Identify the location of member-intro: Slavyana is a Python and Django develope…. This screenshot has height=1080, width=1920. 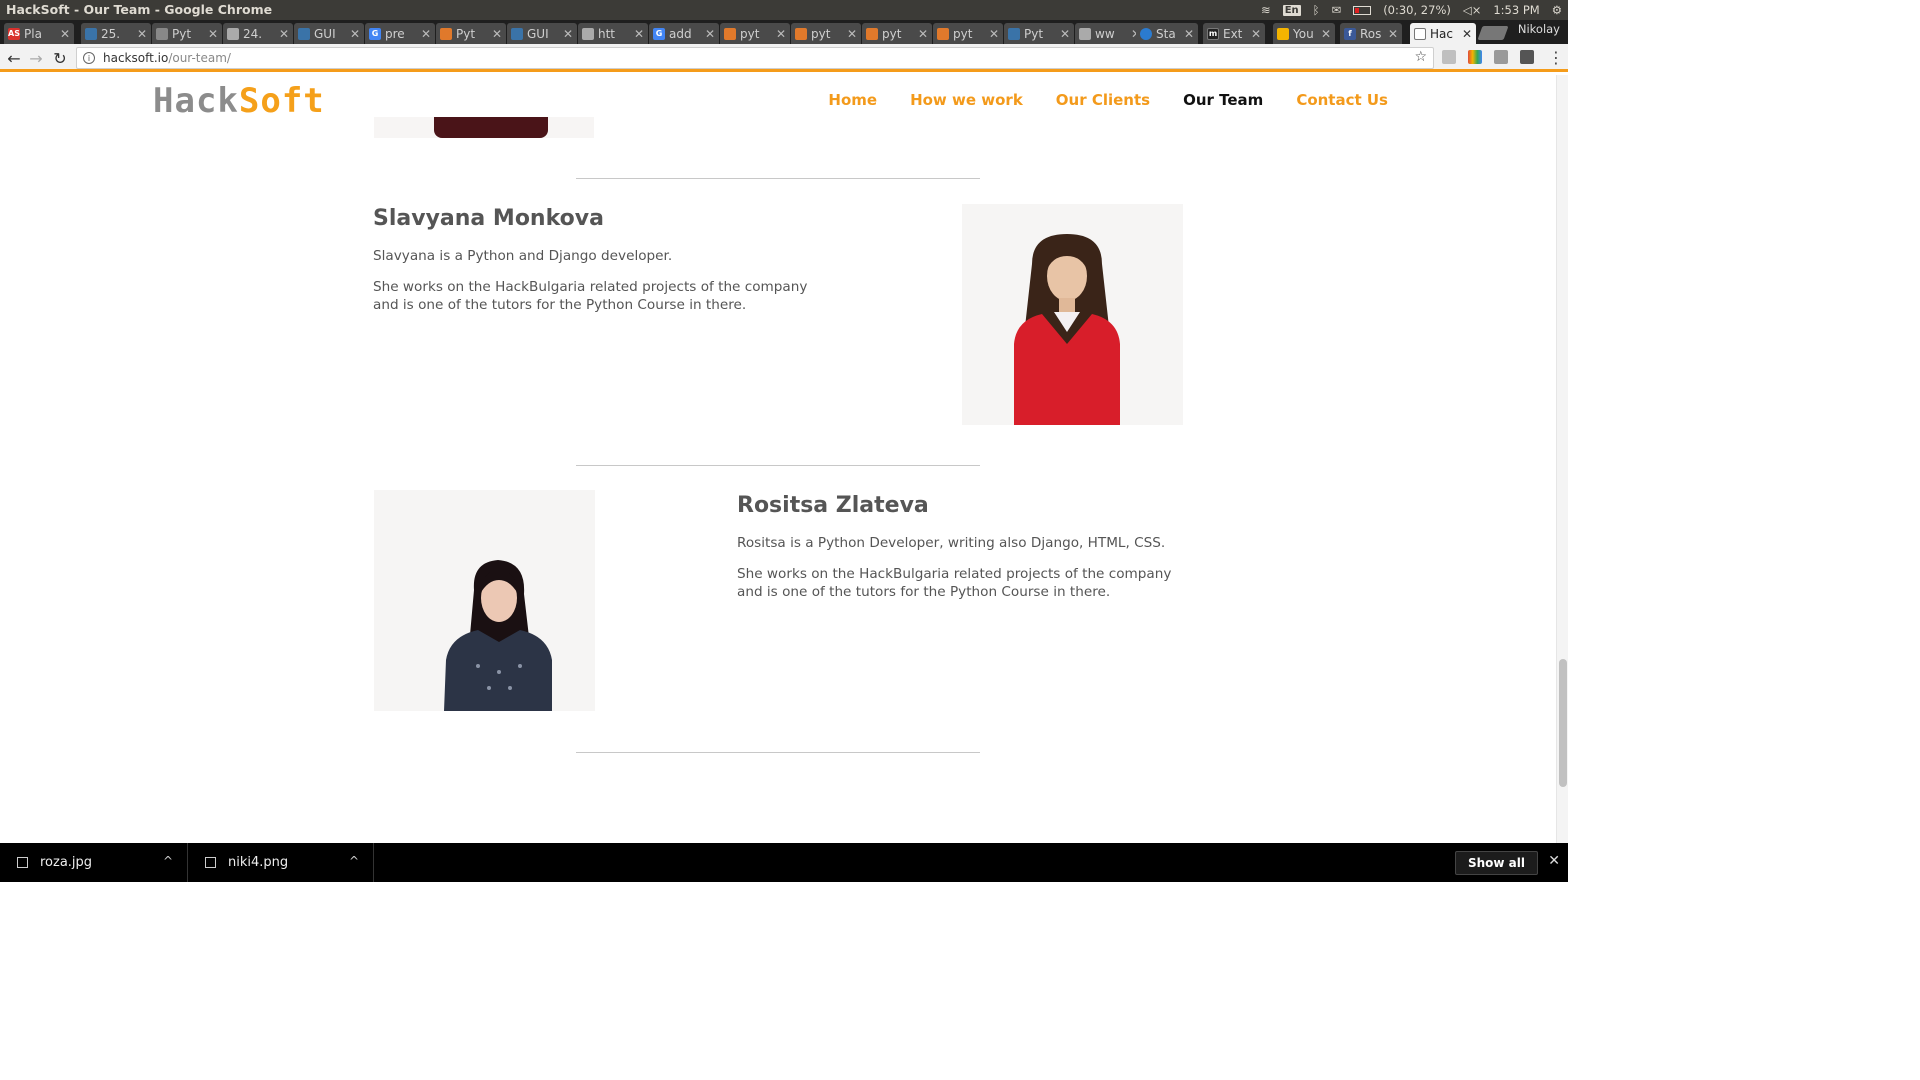
(523, 256).